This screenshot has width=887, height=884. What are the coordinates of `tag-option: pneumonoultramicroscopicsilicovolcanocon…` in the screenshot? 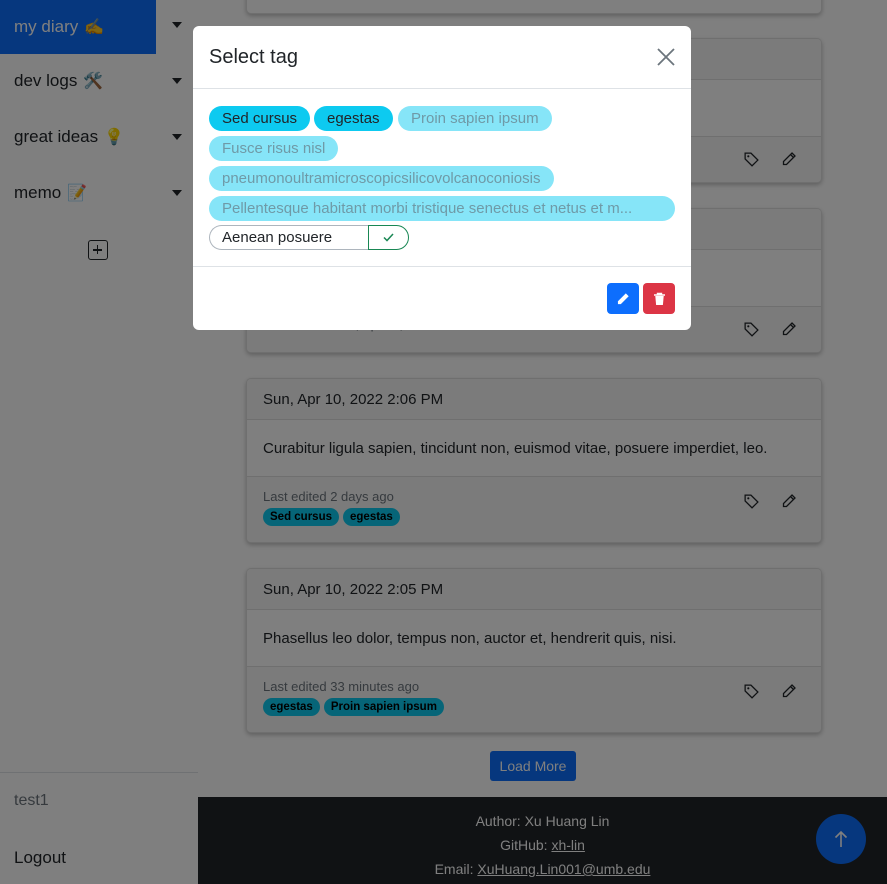 It's located at (381, 178).